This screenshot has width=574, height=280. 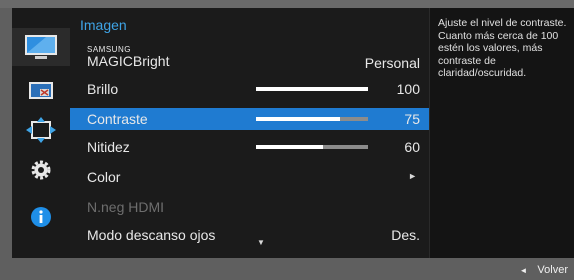 What do you see at coordinates (408, 89) in the screenshot?
I see `brightness-value: 100` at bounding box center [408, 89].